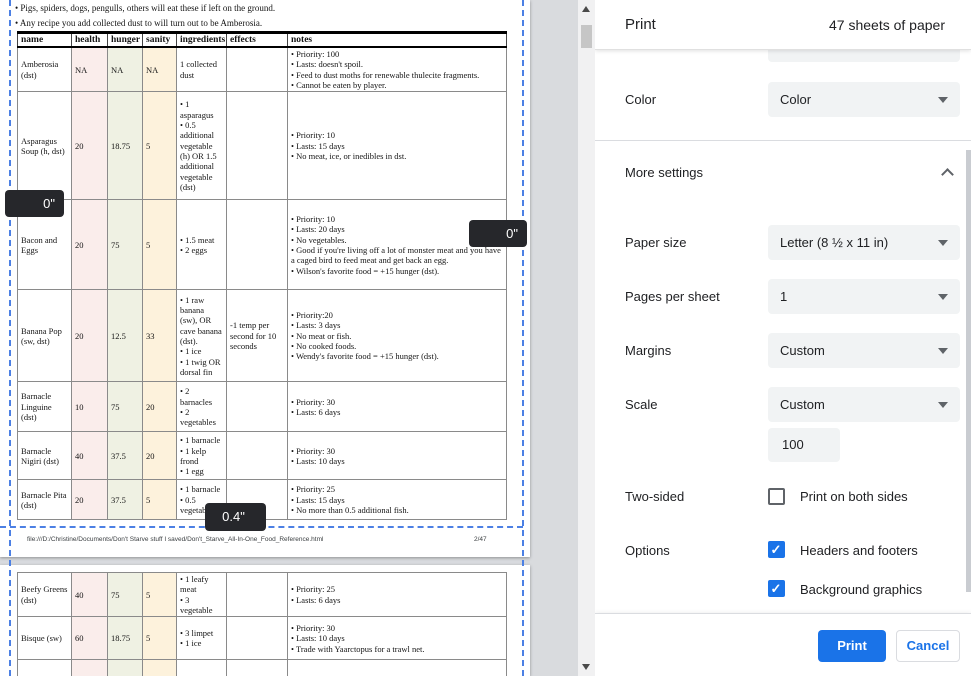 Image resolution: width=971 pixels, height=676 pixels. Describe the element at coordinates (776, 588) in the screenshot. I see `background-graphics-checkbox` at that location.